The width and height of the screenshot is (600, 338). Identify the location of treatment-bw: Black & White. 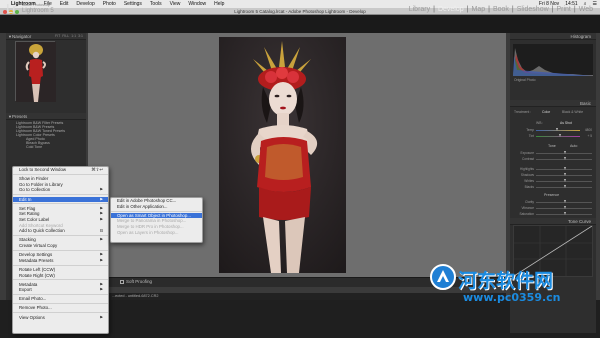
(572, 112).